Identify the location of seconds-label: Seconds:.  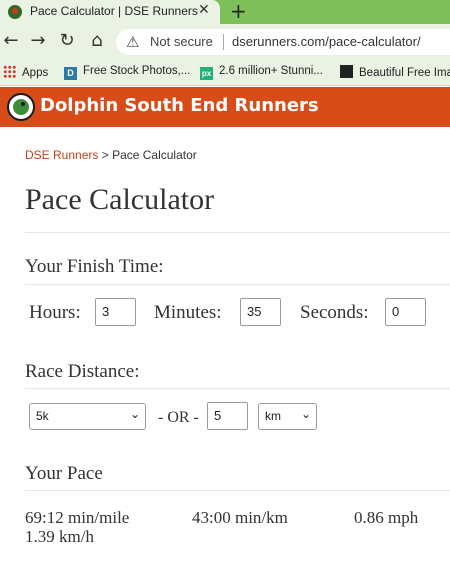
(334, 312).